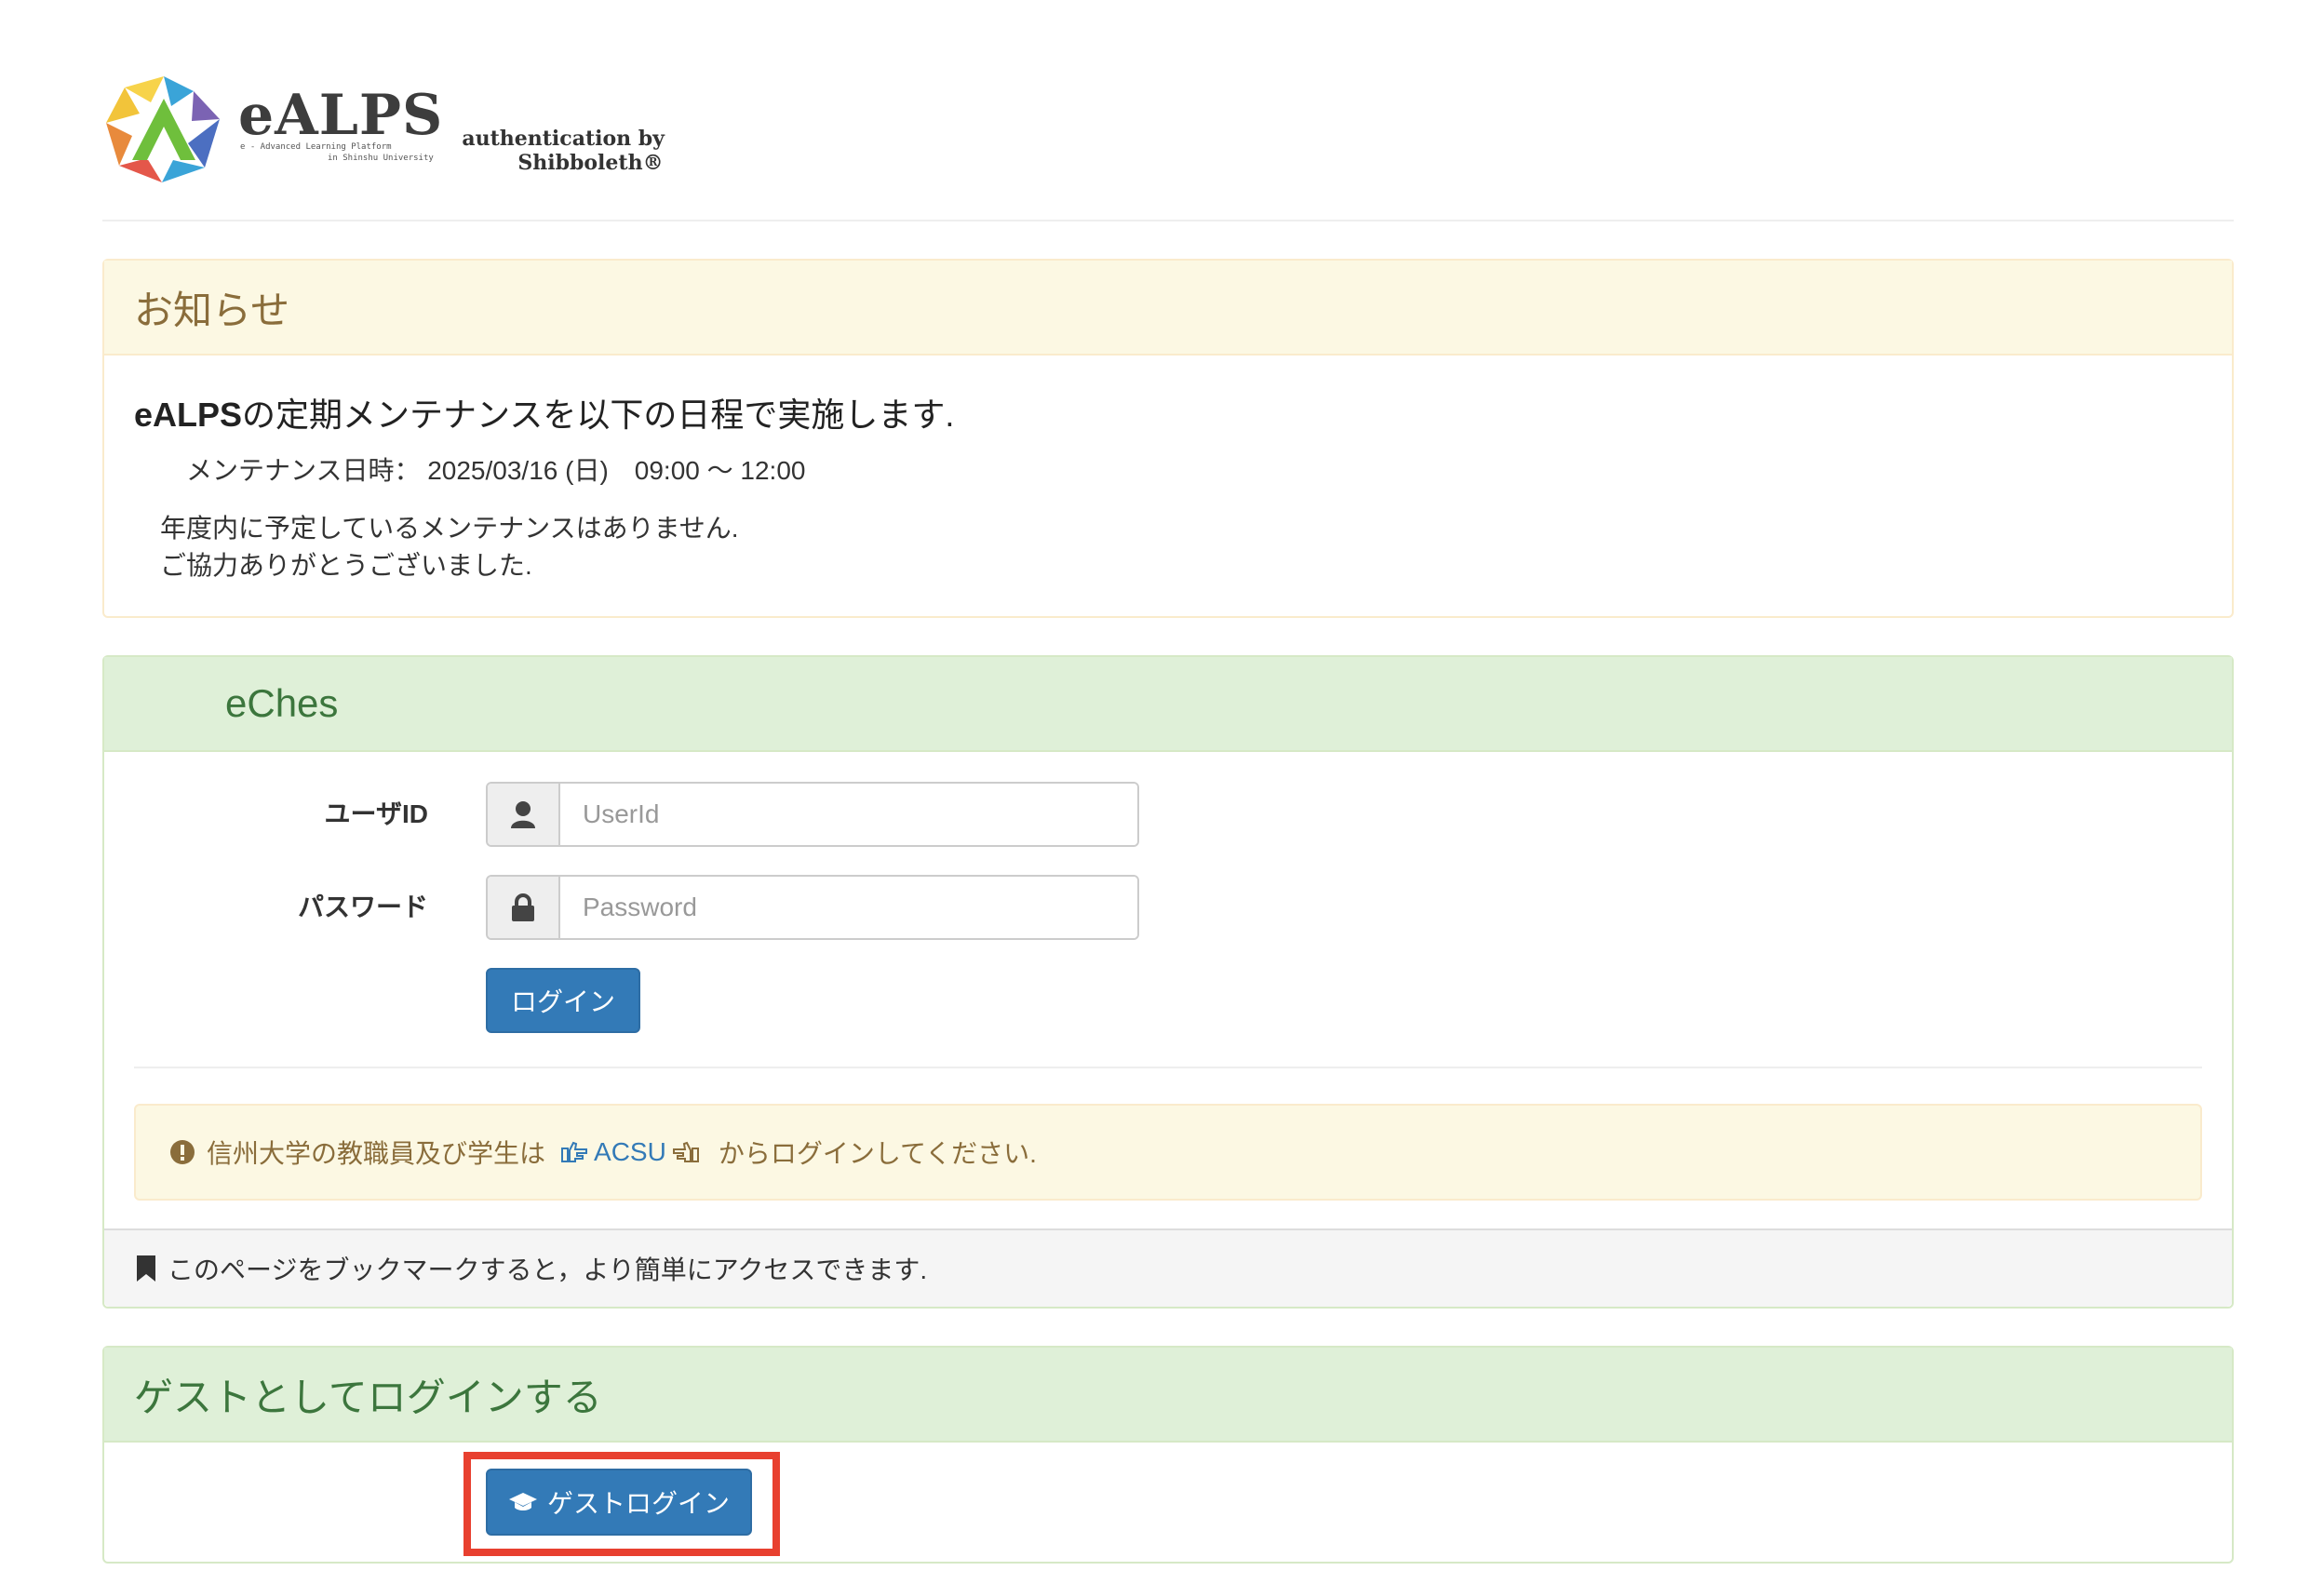  What do you see at coordinates (524, 814) in the screenshot?
I see `user-icon` at bounding box center [524, 814].